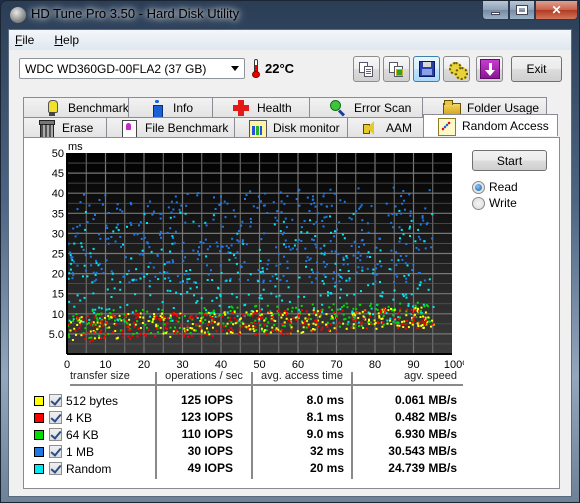  I want to click on start-button: Start, so click(509, 160).